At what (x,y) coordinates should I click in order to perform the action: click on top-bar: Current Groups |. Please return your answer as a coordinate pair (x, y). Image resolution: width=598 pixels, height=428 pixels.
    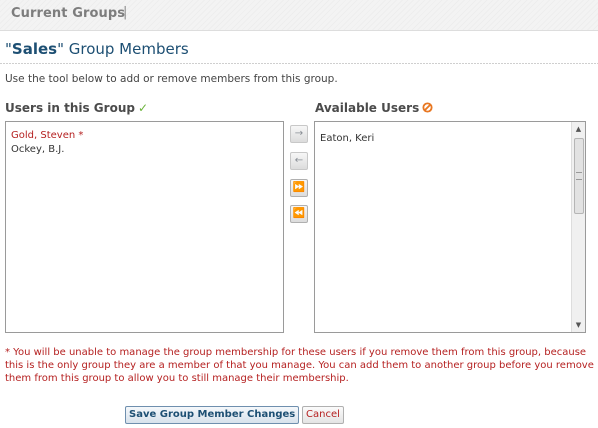
    Looking at the image, I should click on (299, 15).